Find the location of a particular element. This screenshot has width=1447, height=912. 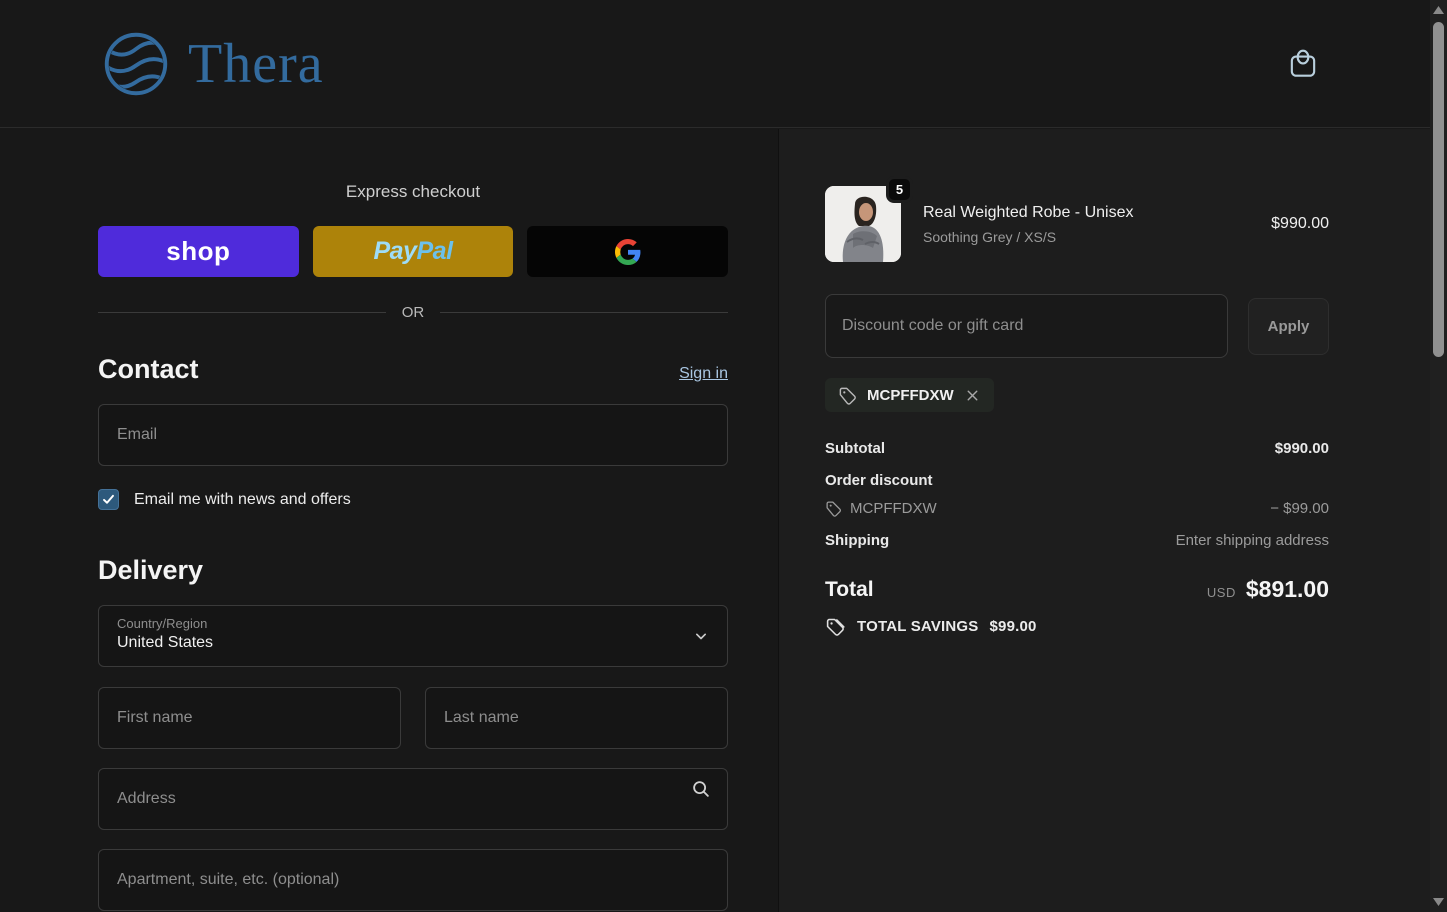

newsletter-row: Email me with news and offers is located at coordinates (413, 499).